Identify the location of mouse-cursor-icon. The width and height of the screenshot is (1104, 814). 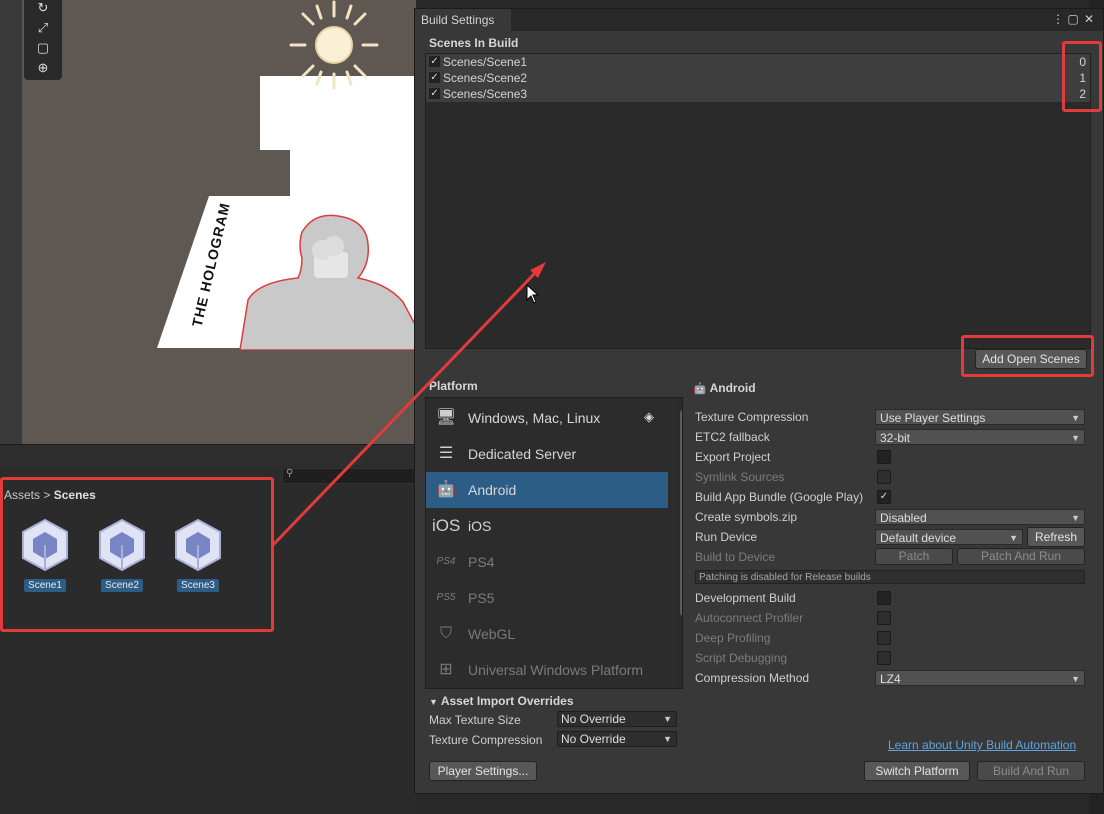
(533, 294).